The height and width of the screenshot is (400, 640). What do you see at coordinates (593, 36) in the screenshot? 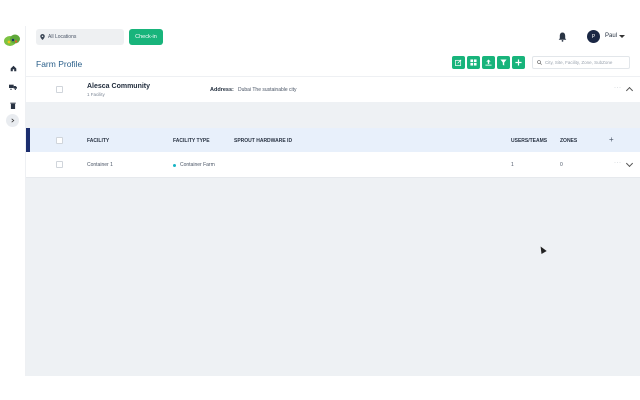
I see `avatar: P` at bounding box center [593, 36].